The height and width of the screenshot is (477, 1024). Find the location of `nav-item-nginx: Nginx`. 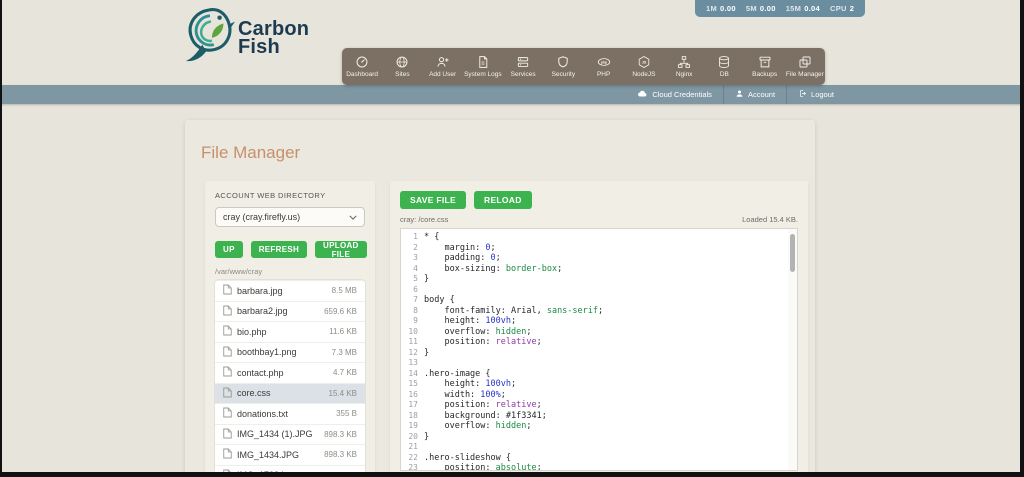

nav-item-nginx: Nginx is located at coordinates (684, 66).